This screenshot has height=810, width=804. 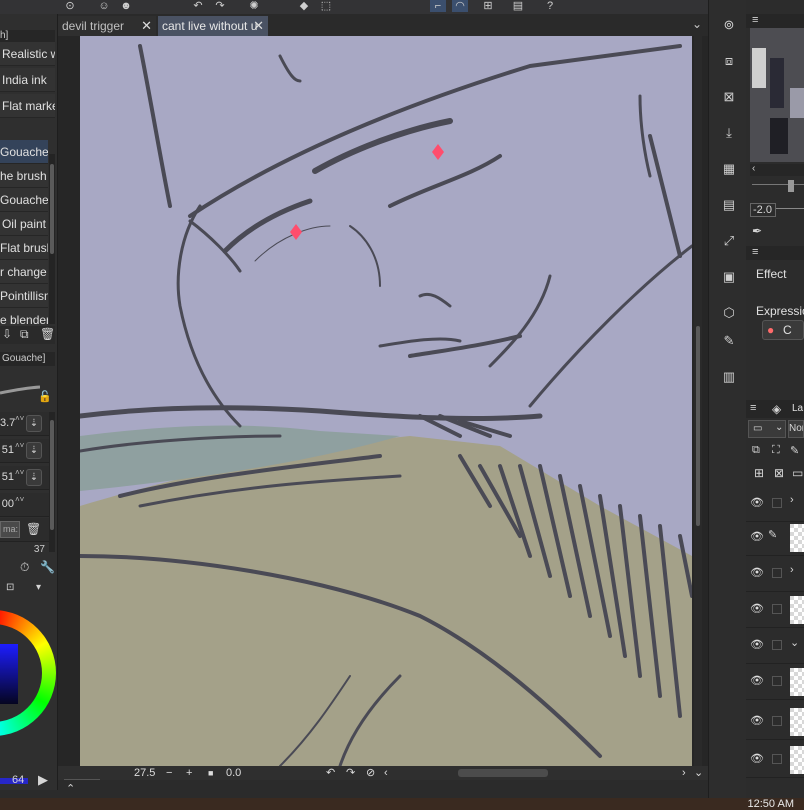 I want to click on transform-icon: ⬚, so click(x=326, y=6).